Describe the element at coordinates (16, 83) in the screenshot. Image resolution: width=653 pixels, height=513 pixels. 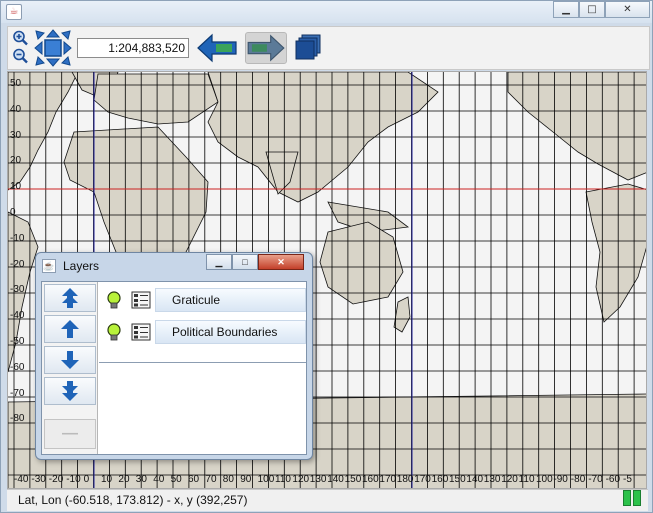
I see `latitude-label: 50` at that location.